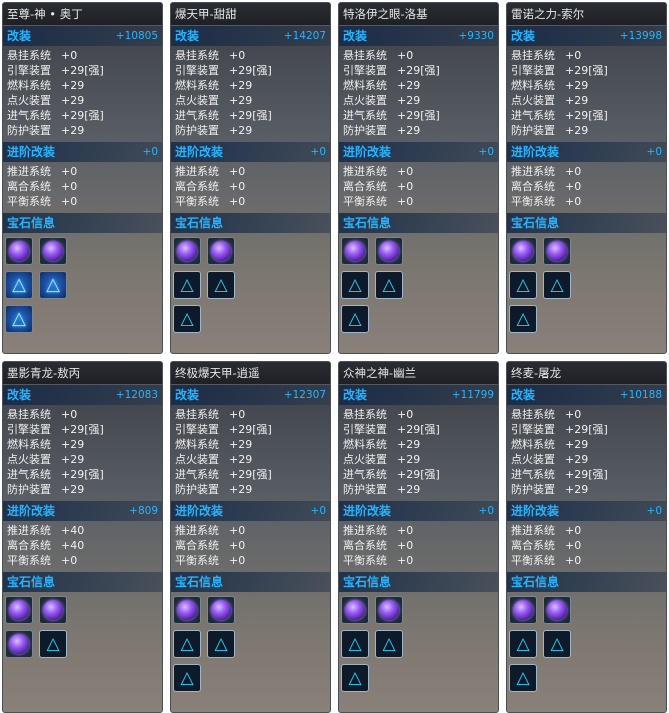 This screenshot has width=669, height=713. Describe the element at coordinates (586, 530) in the screenshot. I see `advanced-row: 推进系统 +0` at that location.